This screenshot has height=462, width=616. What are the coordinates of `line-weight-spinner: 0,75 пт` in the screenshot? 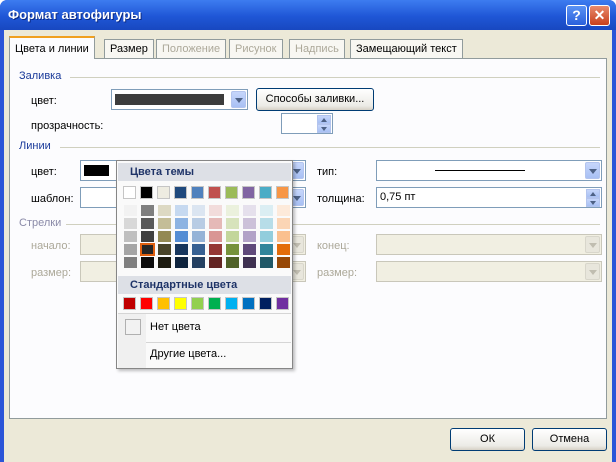 It's located at (489, 197).